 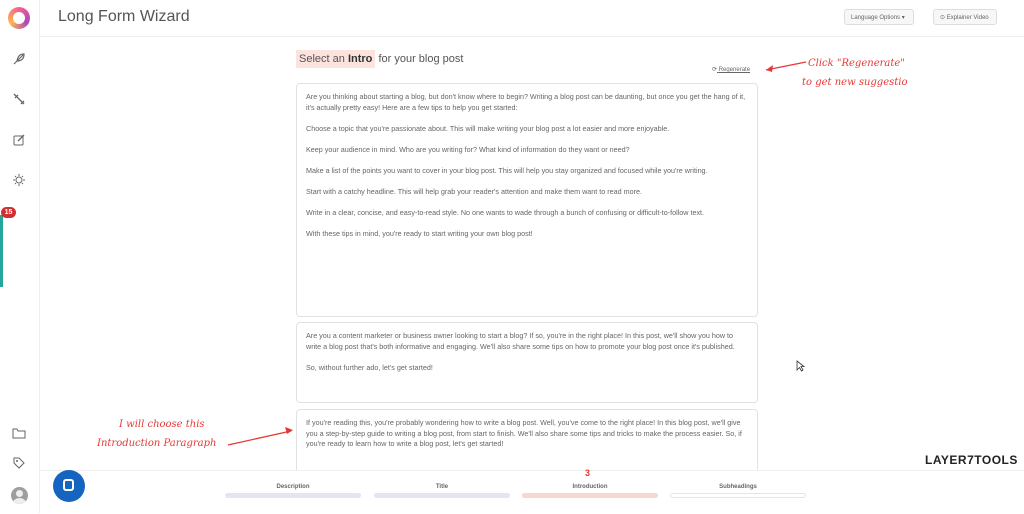 I want to click on wizard-footer, so click(x=532, y=492).